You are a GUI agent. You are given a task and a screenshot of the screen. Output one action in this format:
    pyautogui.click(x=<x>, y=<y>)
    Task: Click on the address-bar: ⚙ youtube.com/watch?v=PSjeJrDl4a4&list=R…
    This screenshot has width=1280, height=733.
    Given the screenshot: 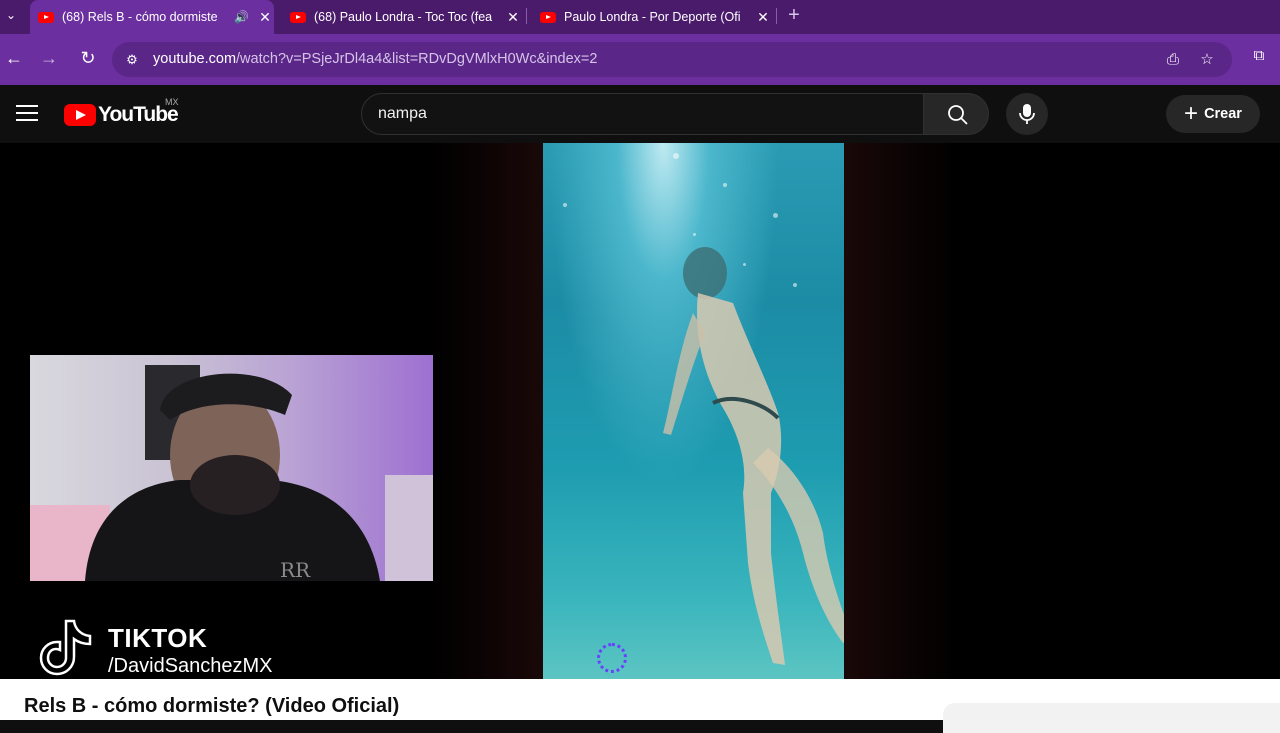 What is the action you would take?
    pyautogui.click(x=672, y=59)
    